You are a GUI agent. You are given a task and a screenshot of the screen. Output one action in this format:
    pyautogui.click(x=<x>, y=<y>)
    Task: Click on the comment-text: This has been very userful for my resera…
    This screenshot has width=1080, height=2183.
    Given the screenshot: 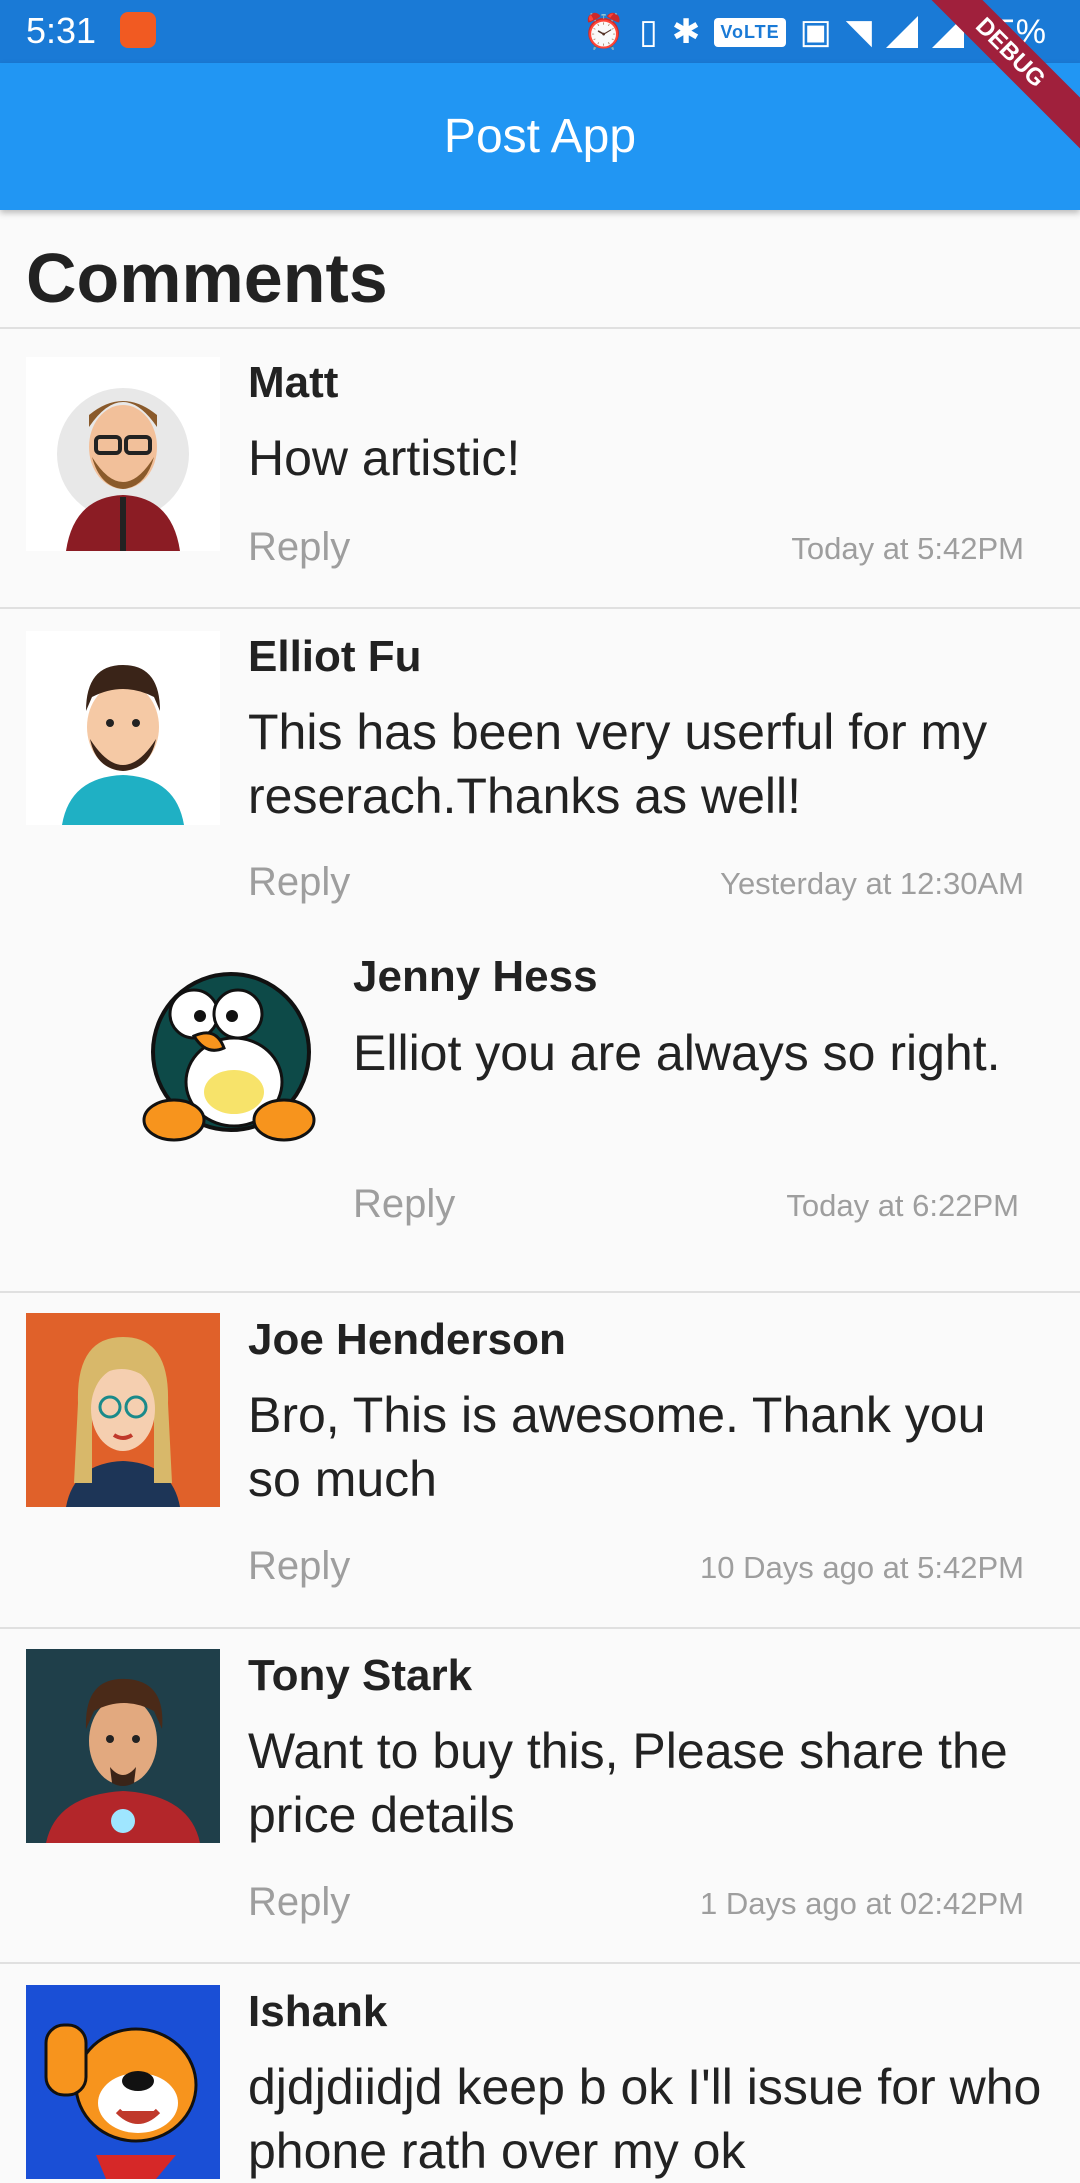 What is the action you would take?
    pyautogui.click(x=618, y=764)
    